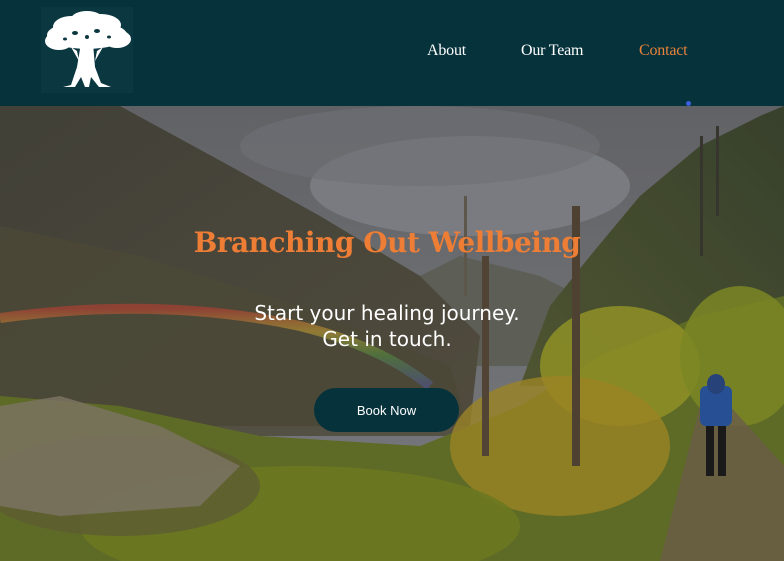 The width and height of the screenshot is (784, 561). What do you see at coordinates (552, 51) in the screenshot?
I see `nav-our-team: Our Team` at bounding box center [552, 51].